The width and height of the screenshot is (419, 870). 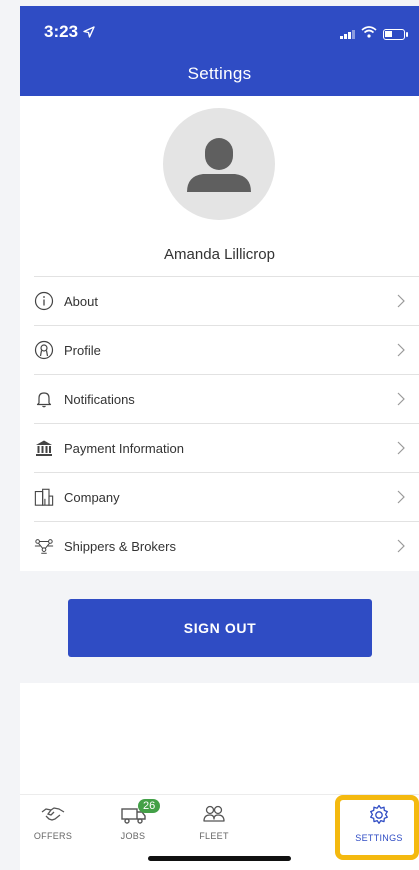 I want to click on tab-label: OFFERS, so click(x=53, y=836).